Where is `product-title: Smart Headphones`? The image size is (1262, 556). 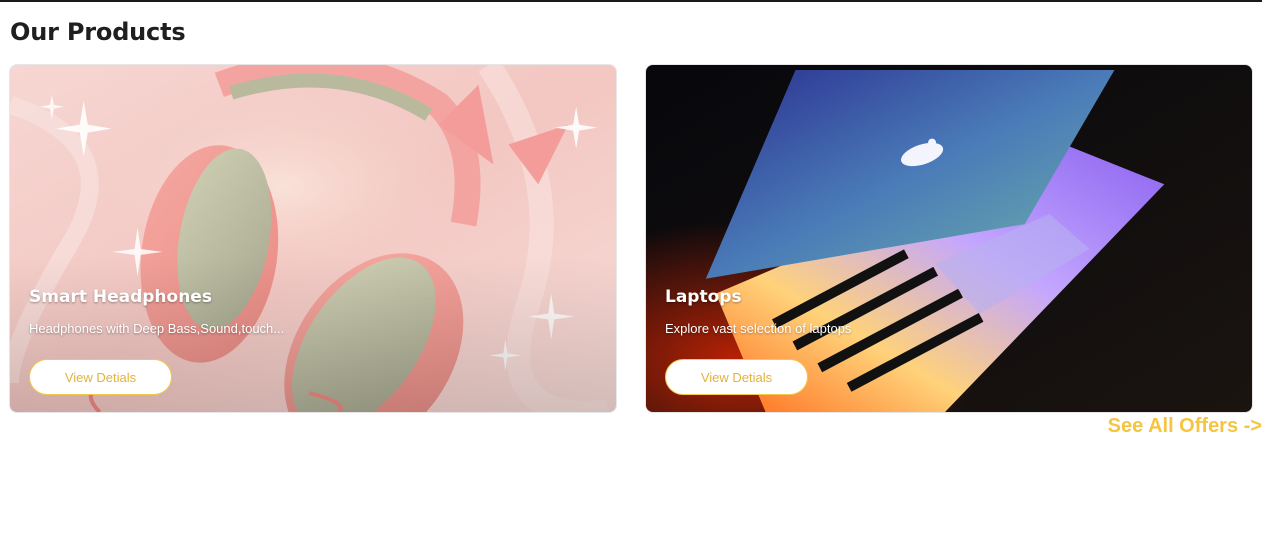 product-title: Smart Headphones is located at coordinates (120, 297).